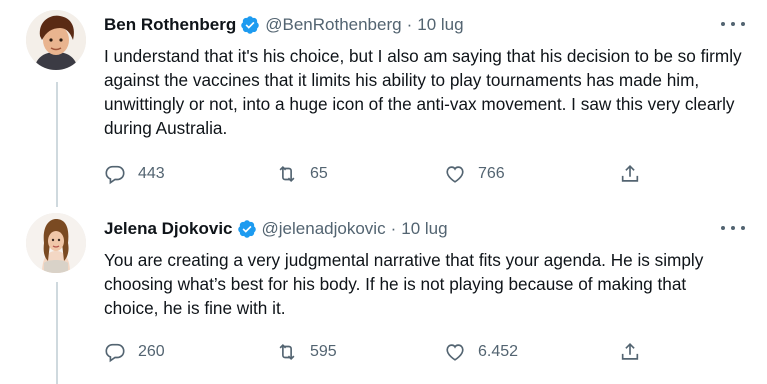 This screenshot has height=384, width=767. I want to click on retweet-button: 595, so click(306, 352).